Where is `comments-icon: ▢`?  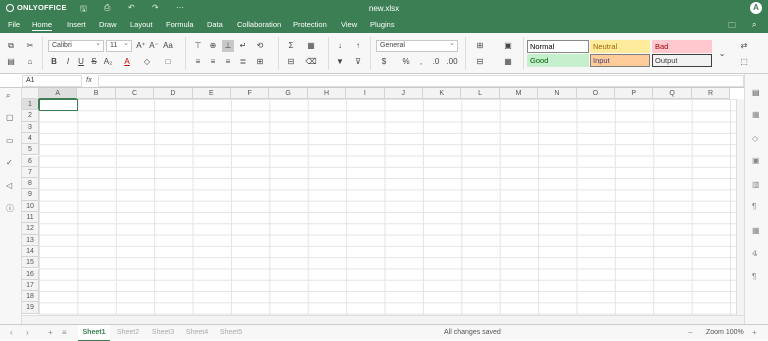
comments-icon: ▢ is located at coordinates (10, 117).